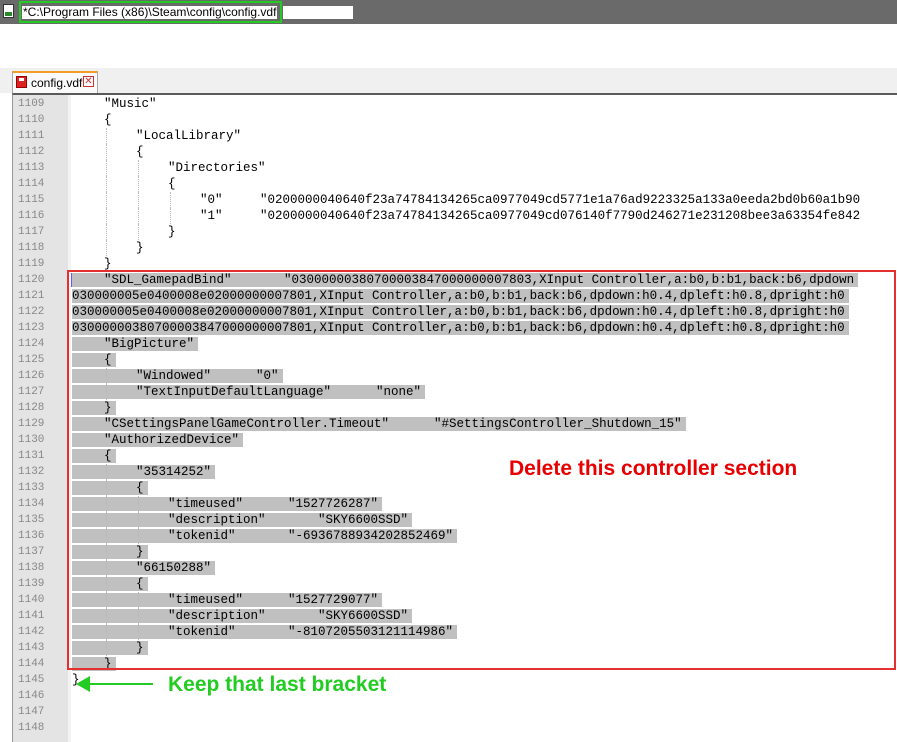  Describe the element at coordinates (31, 696) in the screenshot. I see `line-number: 1146` at that location.